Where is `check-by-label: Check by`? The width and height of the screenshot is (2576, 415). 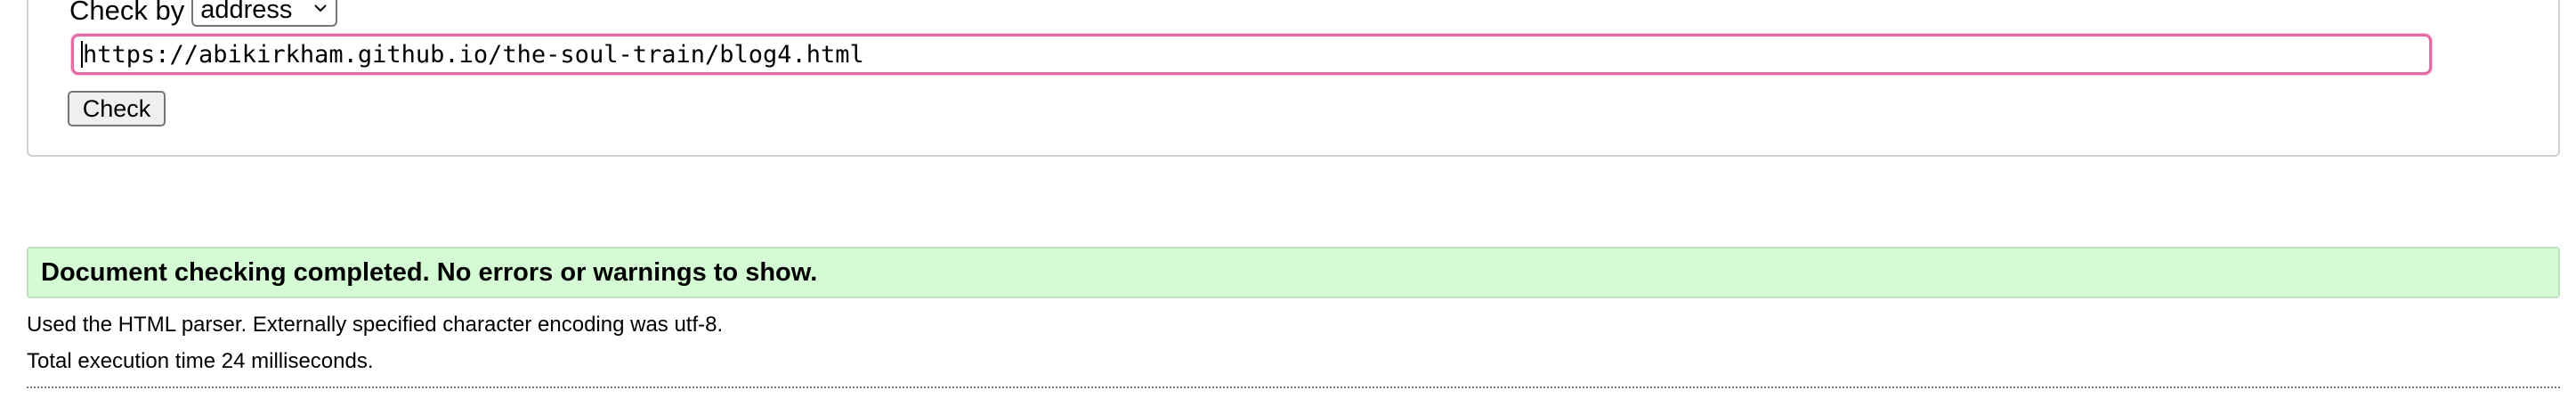 check-by-label: Check by is located at coordinates (127, 13).